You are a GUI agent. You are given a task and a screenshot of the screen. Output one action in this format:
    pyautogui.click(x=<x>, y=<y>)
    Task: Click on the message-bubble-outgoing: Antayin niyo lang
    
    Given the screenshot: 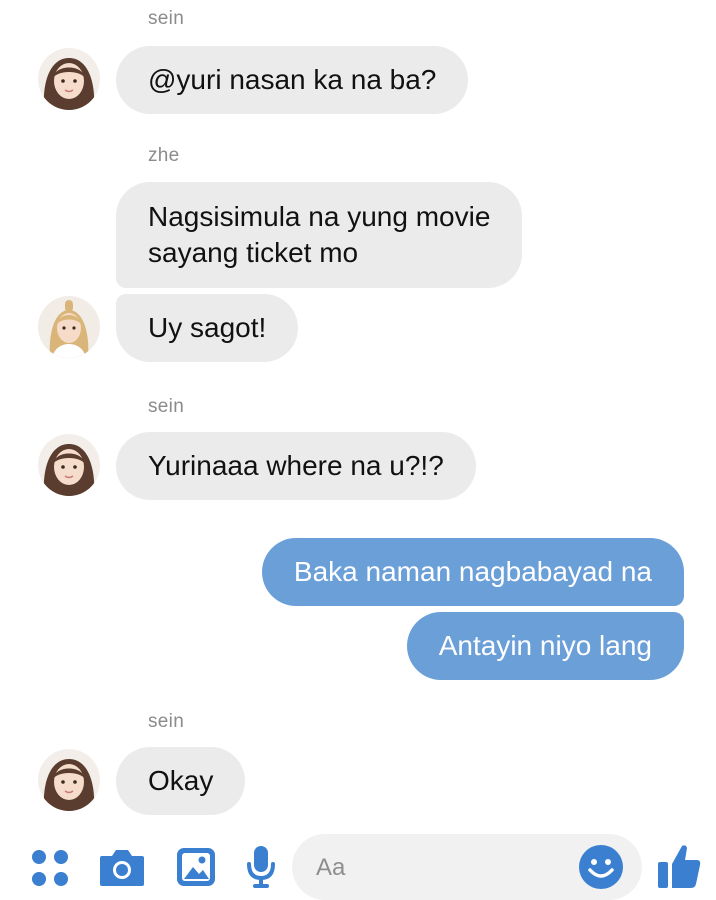 What is the action you would take?
    pyautogui.click(x=545, y=646)
    